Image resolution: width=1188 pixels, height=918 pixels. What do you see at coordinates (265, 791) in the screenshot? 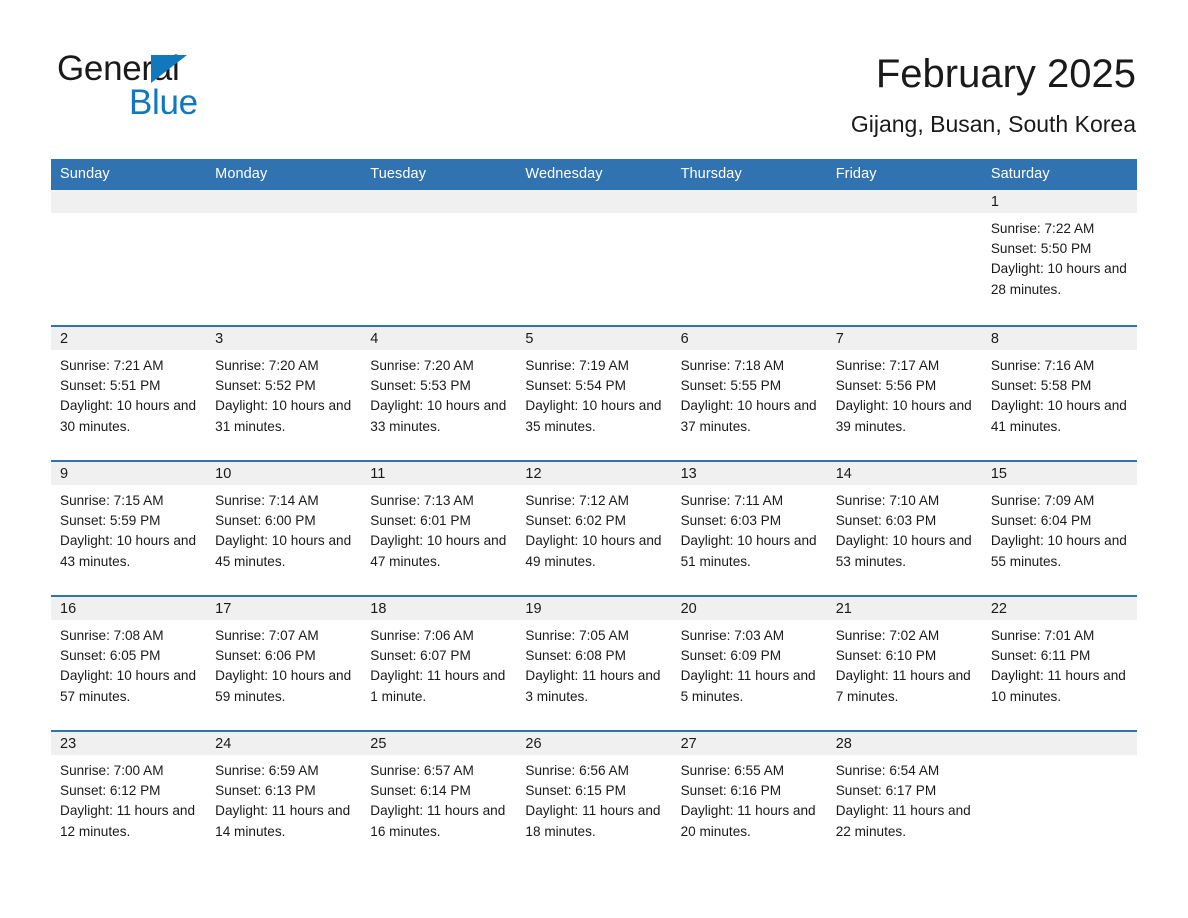
I see `sunset-text: Sunset: 6:13 PM` at bounding box center [265, 791].